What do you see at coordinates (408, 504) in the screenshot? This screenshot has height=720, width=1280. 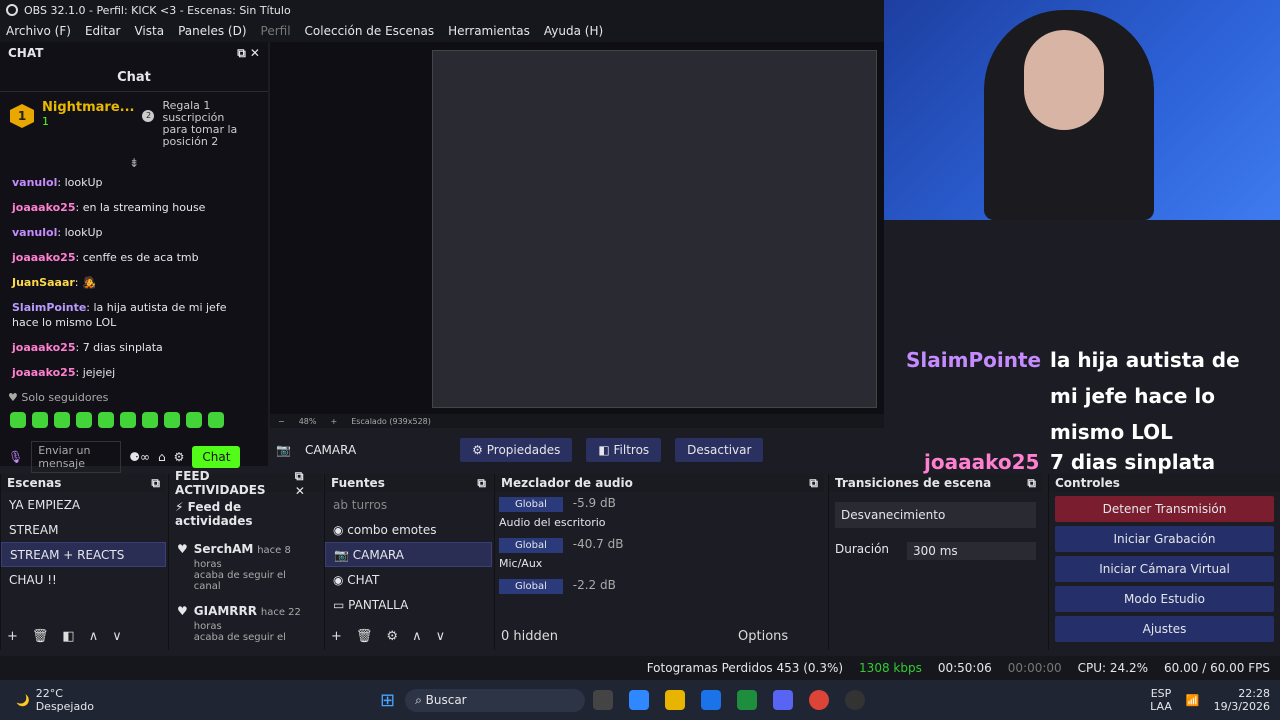 I see `source-item: ab turros` at bounding box center [408, 504].